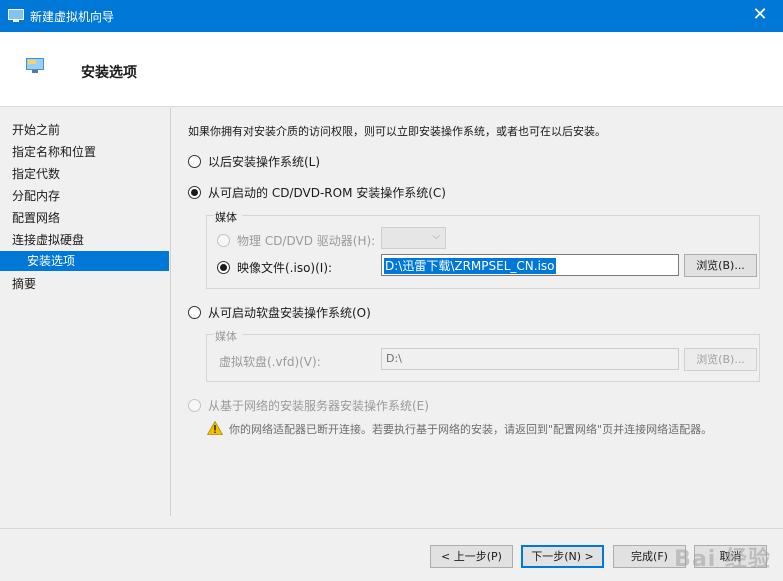  Describe the element at coordinates (306, 241) in the screenshot. I see `physical-drive-label: 物理 CD/DVD 驱动器(H):` at that location.